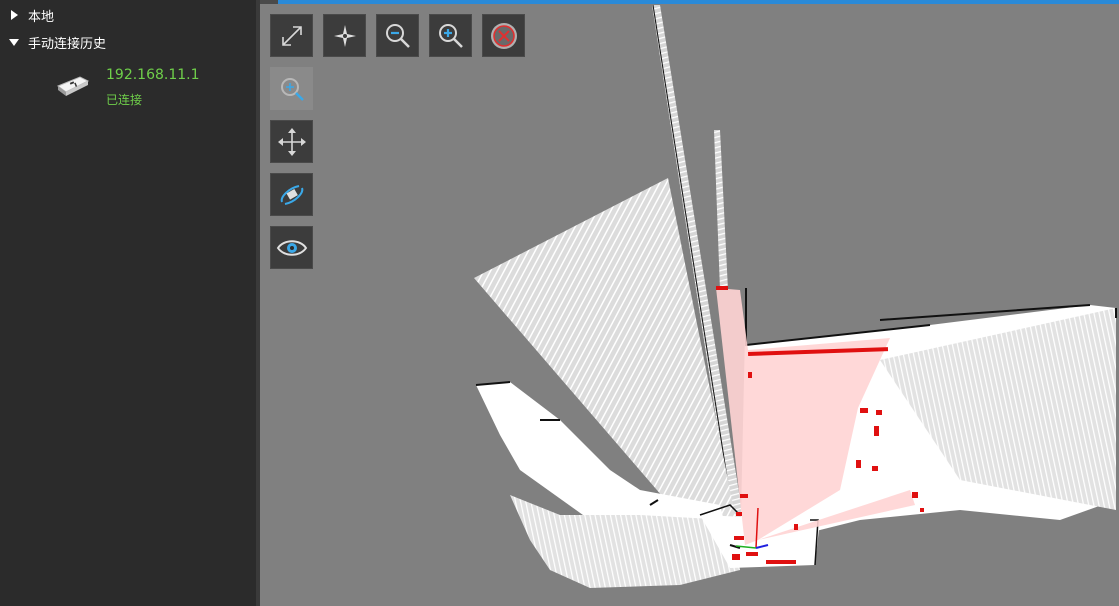  What do you see at coordinates (67, 44) in the screenshot?
I see `tree-node-label: 手动连接历史` at bounding box center [67, 44].